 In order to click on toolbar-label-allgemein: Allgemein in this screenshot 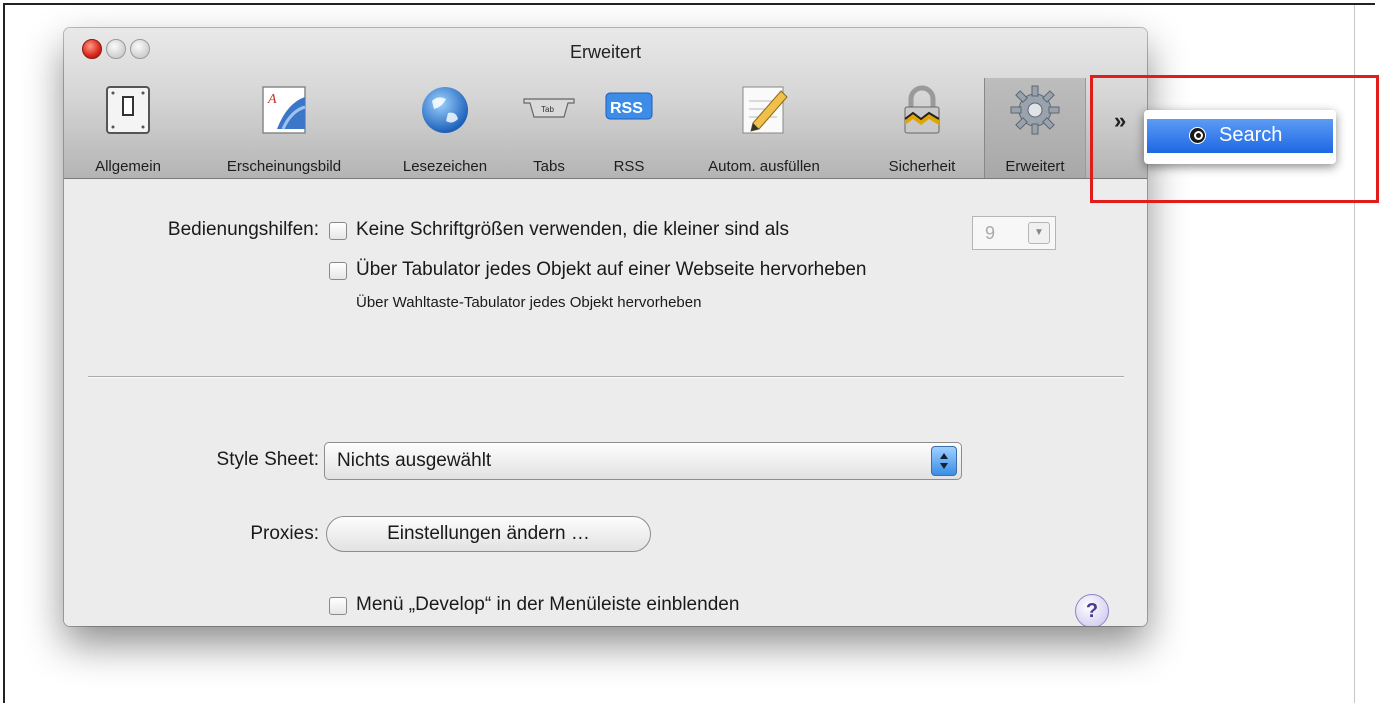, I will do `click(128, 166)`.